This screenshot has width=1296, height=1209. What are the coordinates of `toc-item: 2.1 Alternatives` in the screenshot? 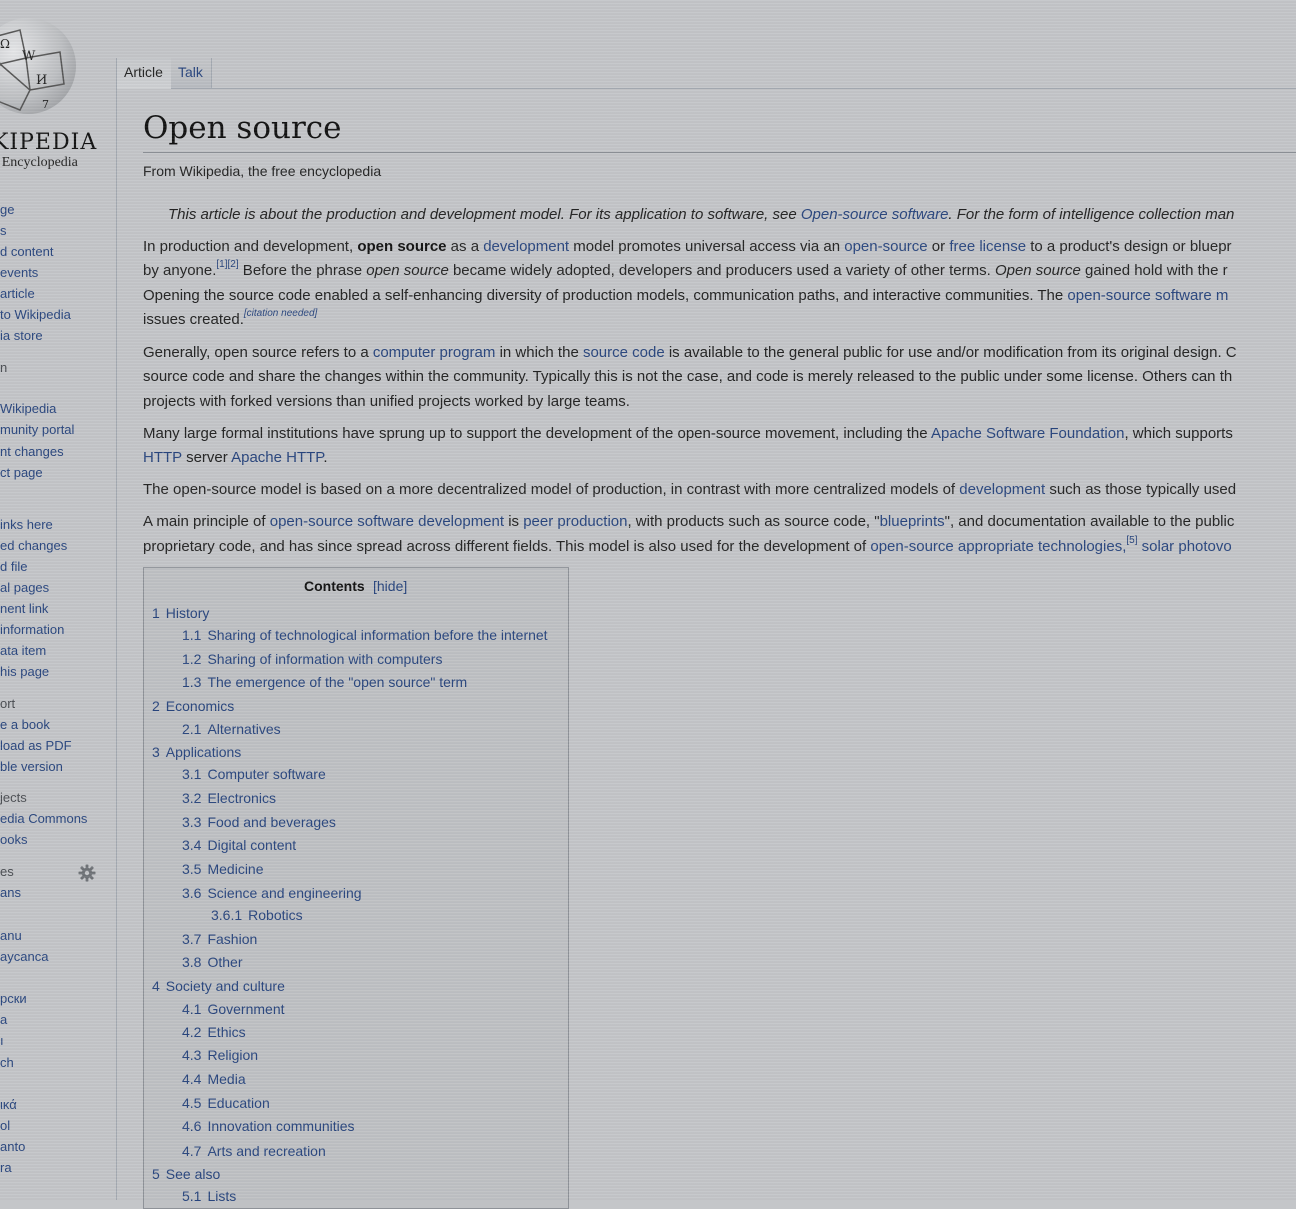 It's located at (231, 729).